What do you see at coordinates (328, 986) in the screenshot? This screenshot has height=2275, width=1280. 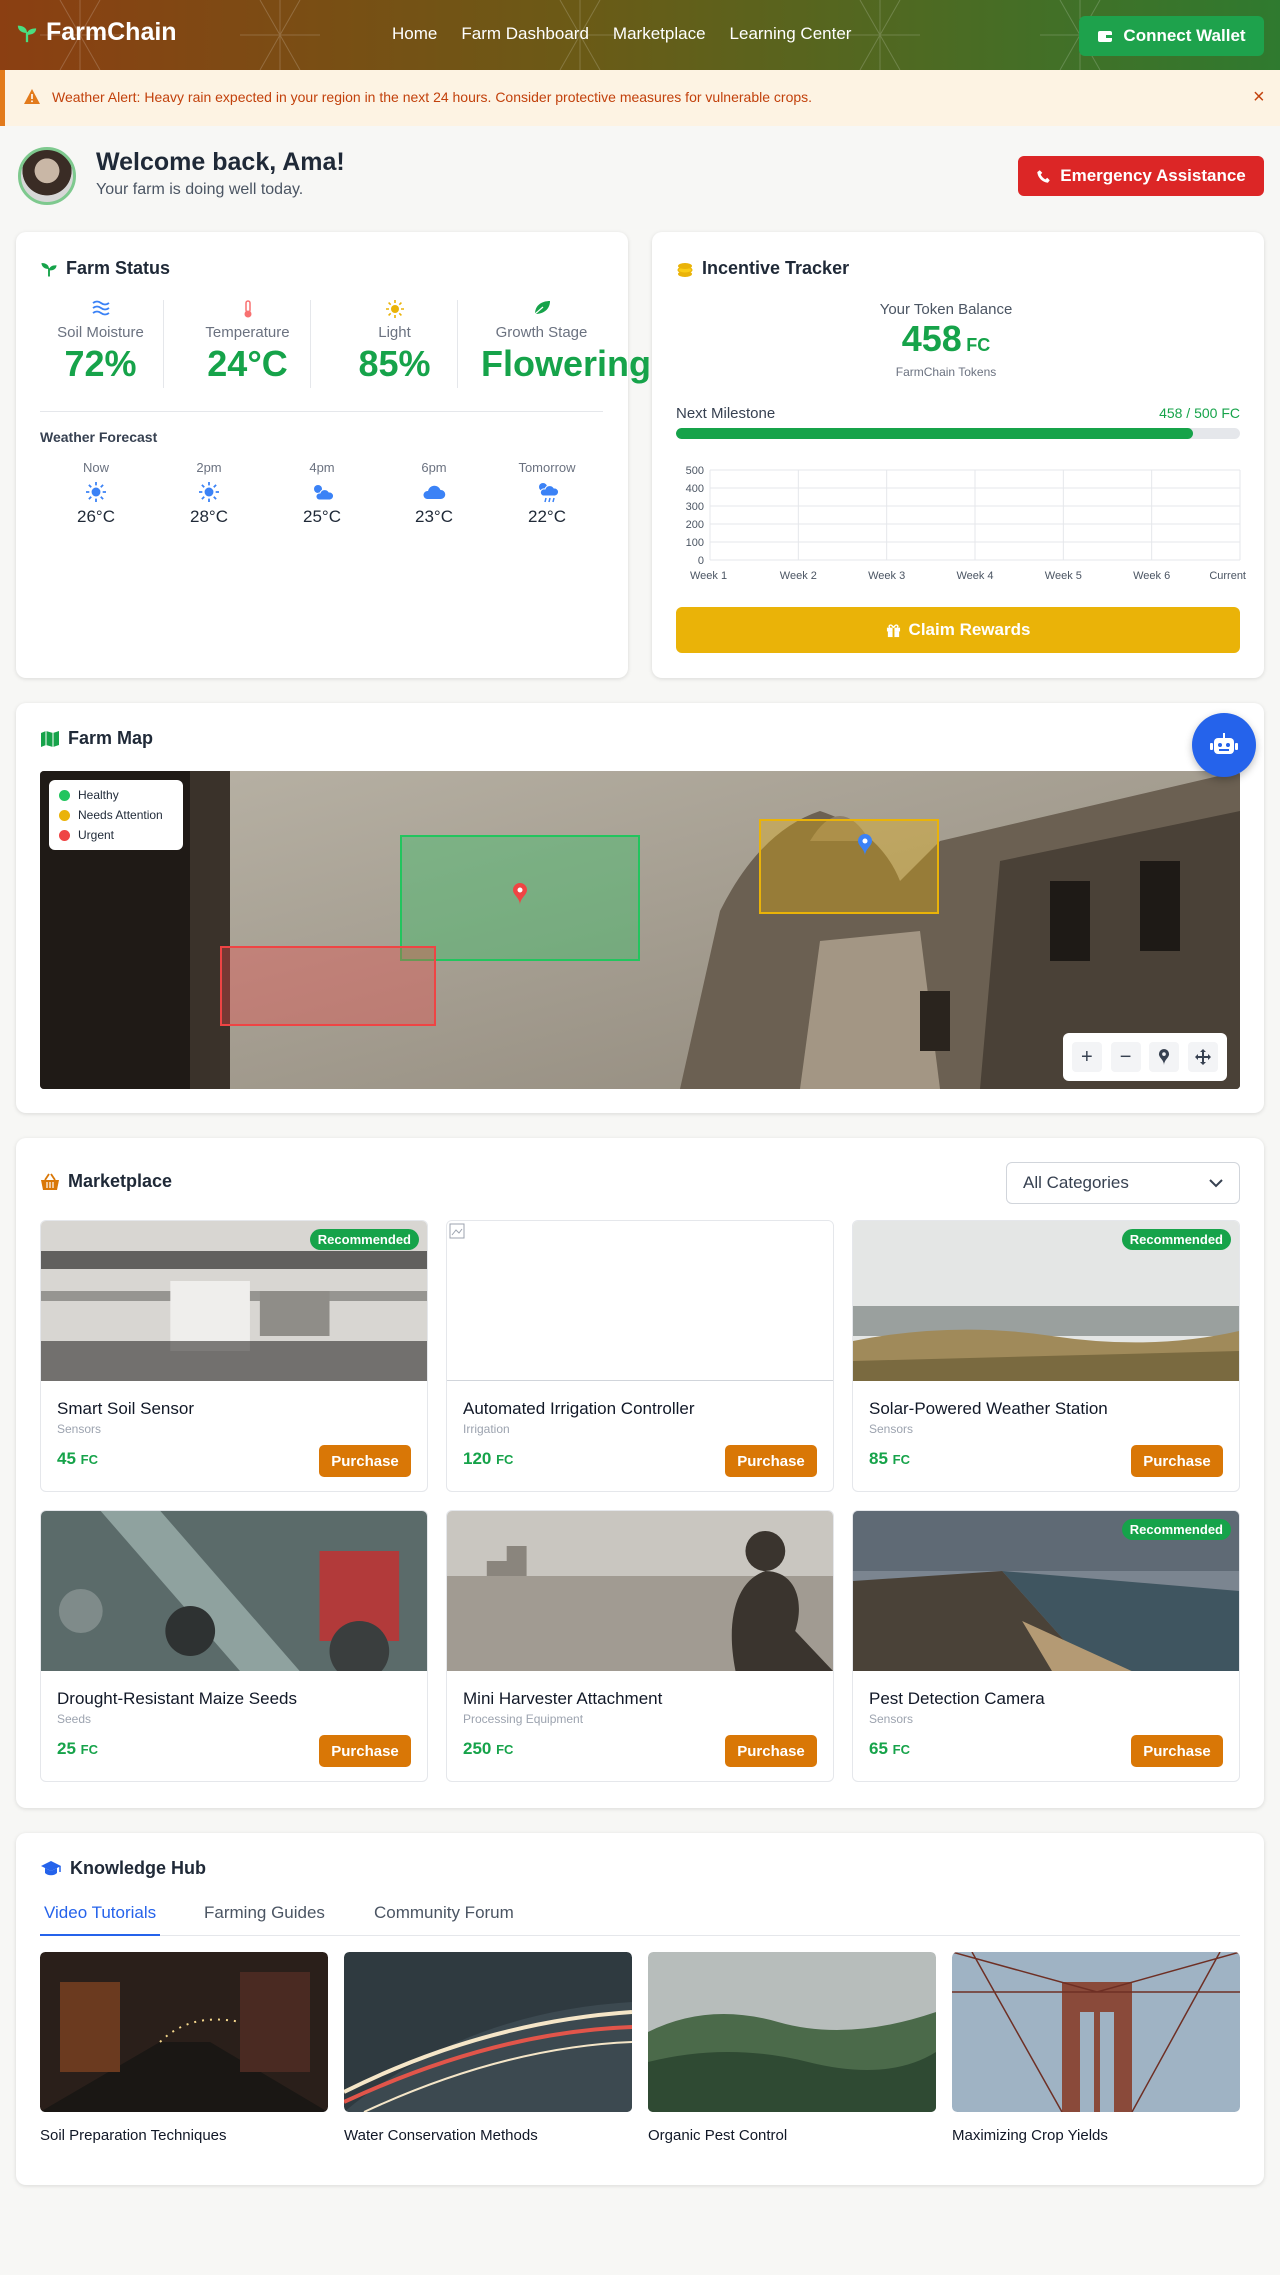 I see `zone-urgent` at bounding box center [328, 986].